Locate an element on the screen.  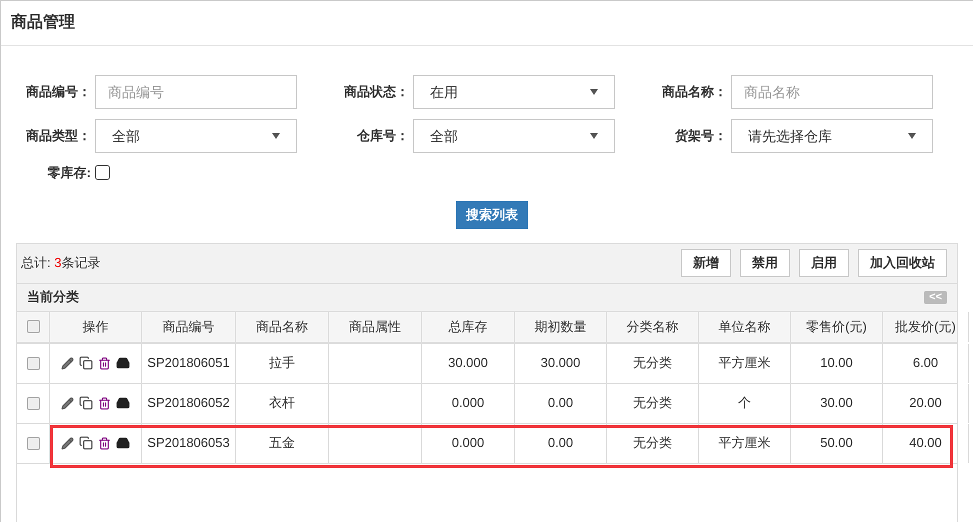
field-label: 零库存: is located at coordinates (69, 173).